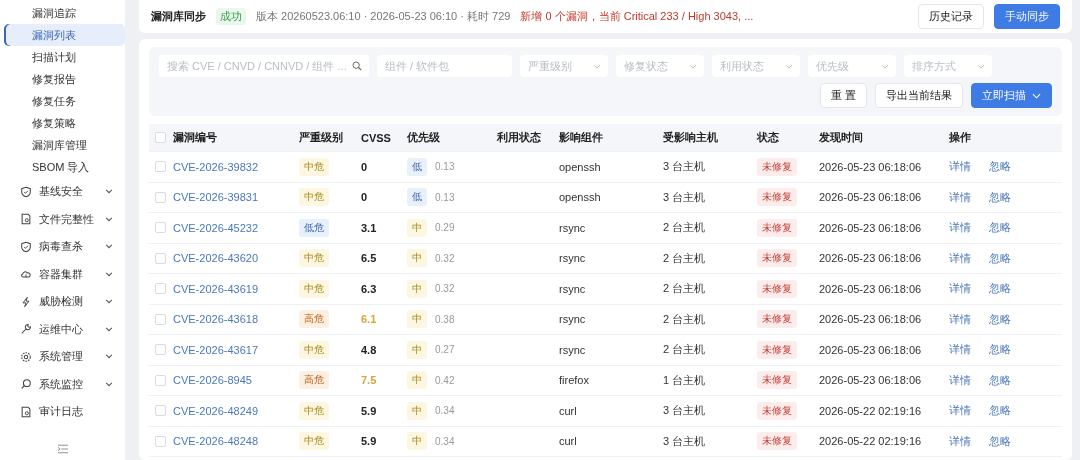  Describe the element at coordinates (64, 57) in the screenshot. I see `sidebar-item: 扫描计划` at that location.